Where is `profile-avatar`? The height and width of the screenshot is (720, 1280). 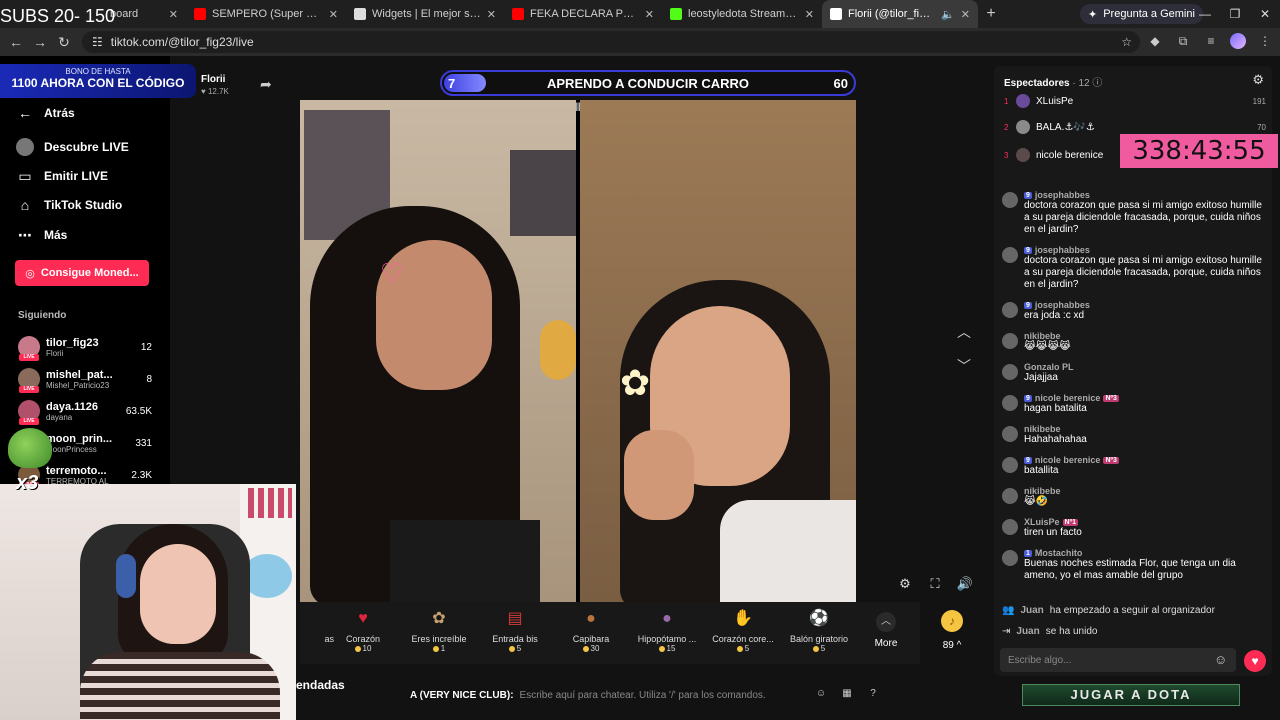
profile-avatar is located at coordinates (1238, 41).